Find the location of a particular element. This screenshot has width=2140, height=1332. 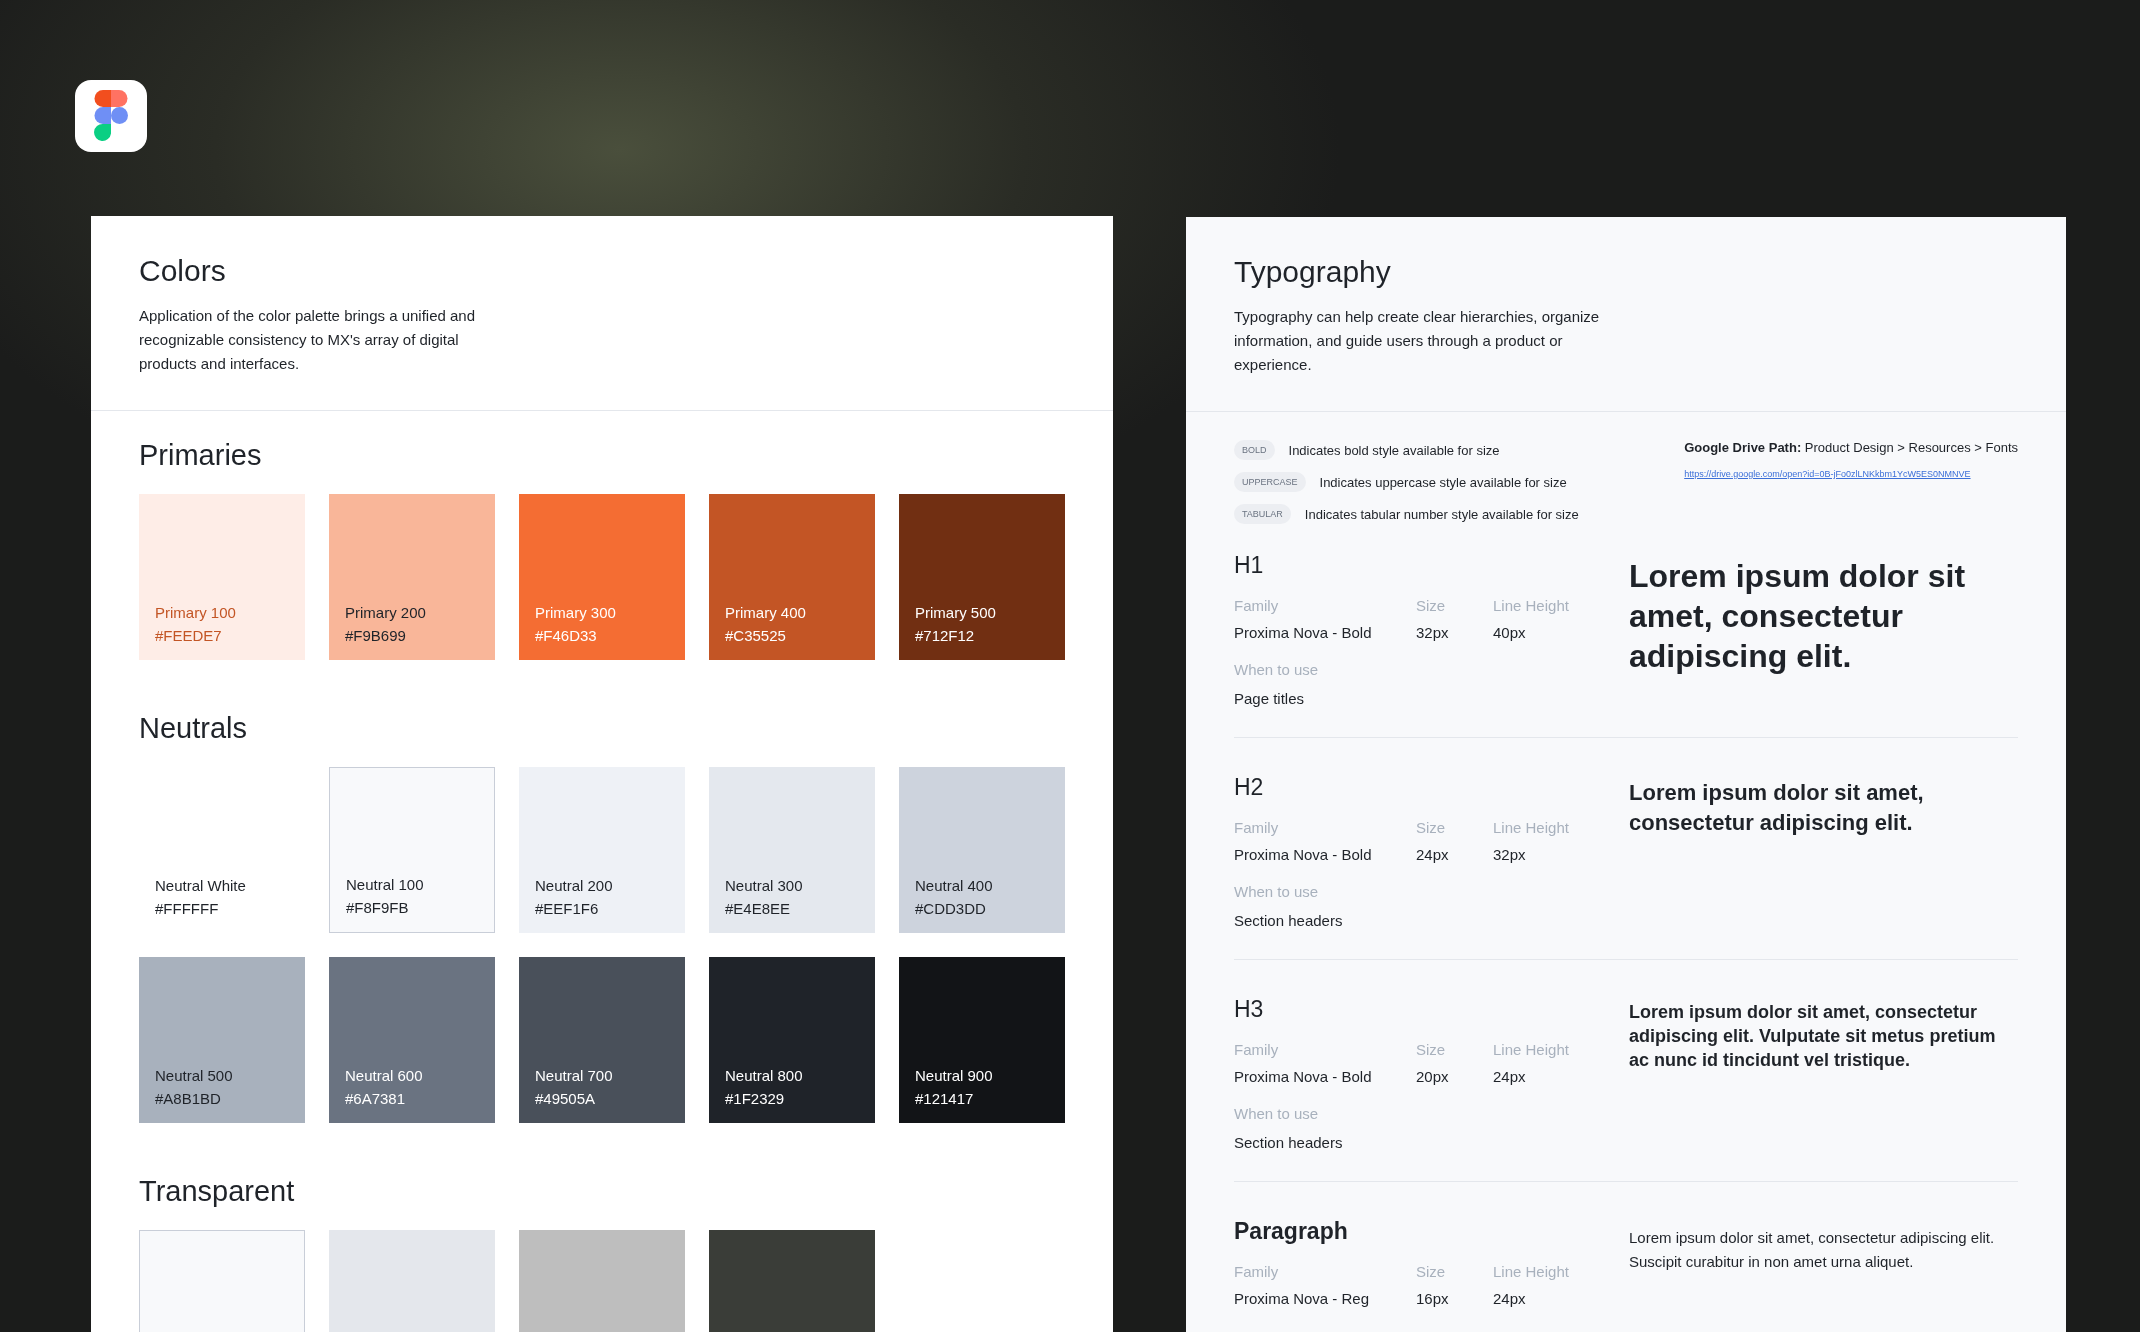

swatch-hex: #6A7381 is located at coordinates (376, 1098).